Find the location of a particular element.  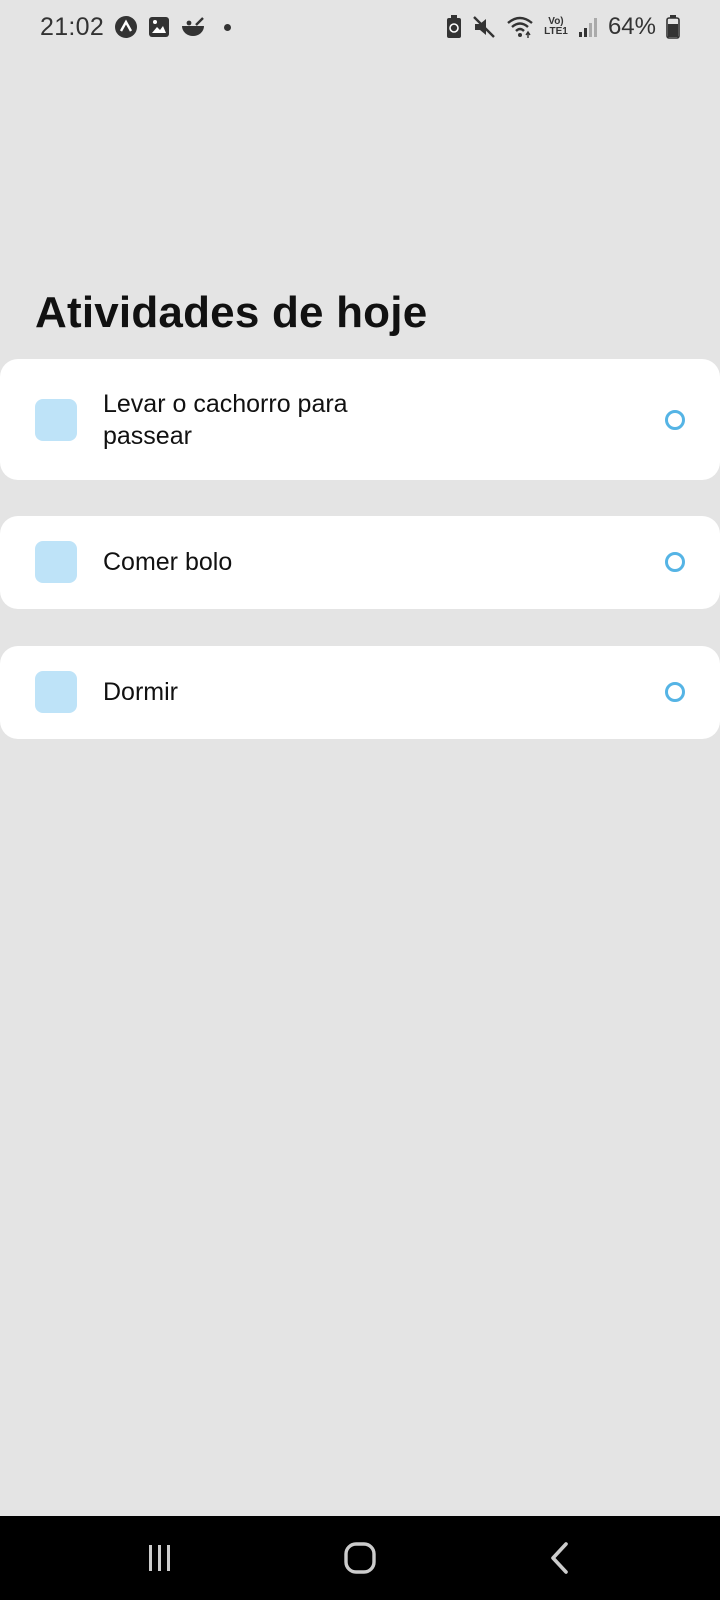

app-notification-icon is located at coordinates (126, 27).